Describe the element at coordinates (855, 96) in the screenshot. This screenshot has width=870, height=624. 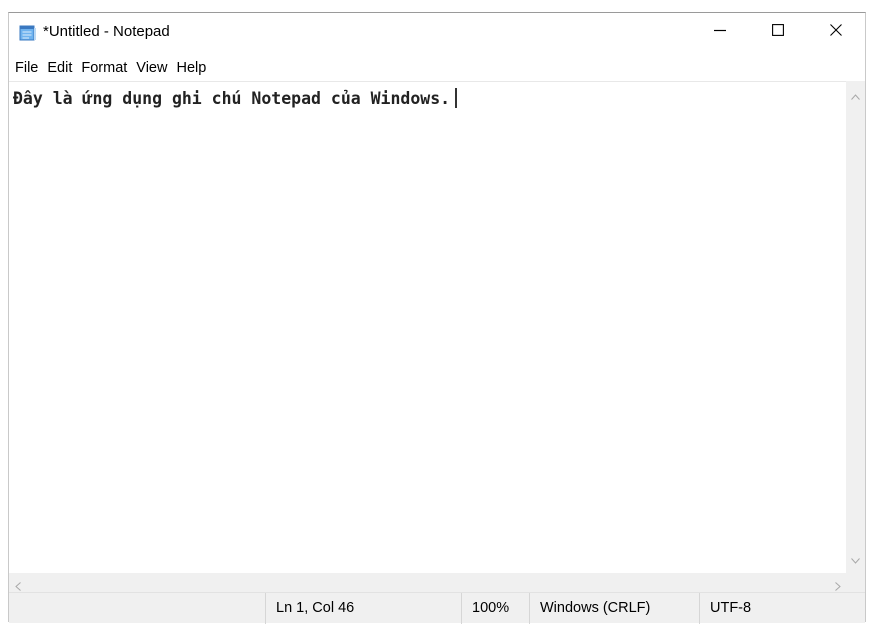
I see `chevron-up-icon` at that location.